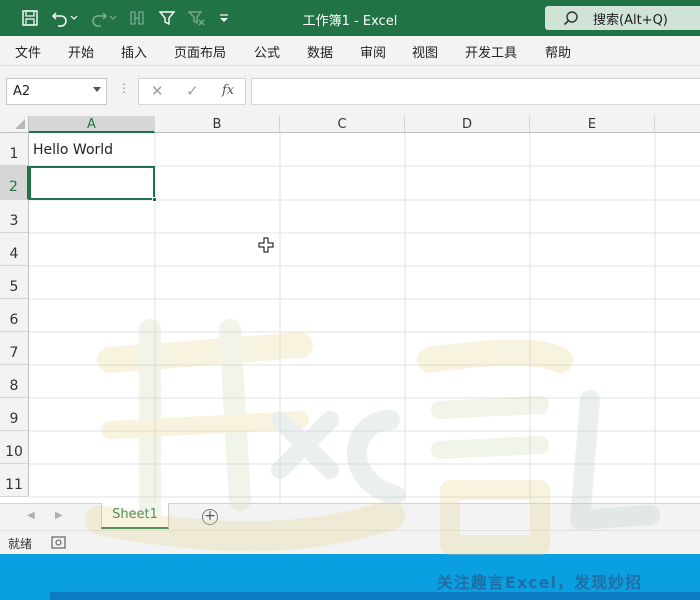  I want to click on undo-dropdown-icon, so click(74, 18).